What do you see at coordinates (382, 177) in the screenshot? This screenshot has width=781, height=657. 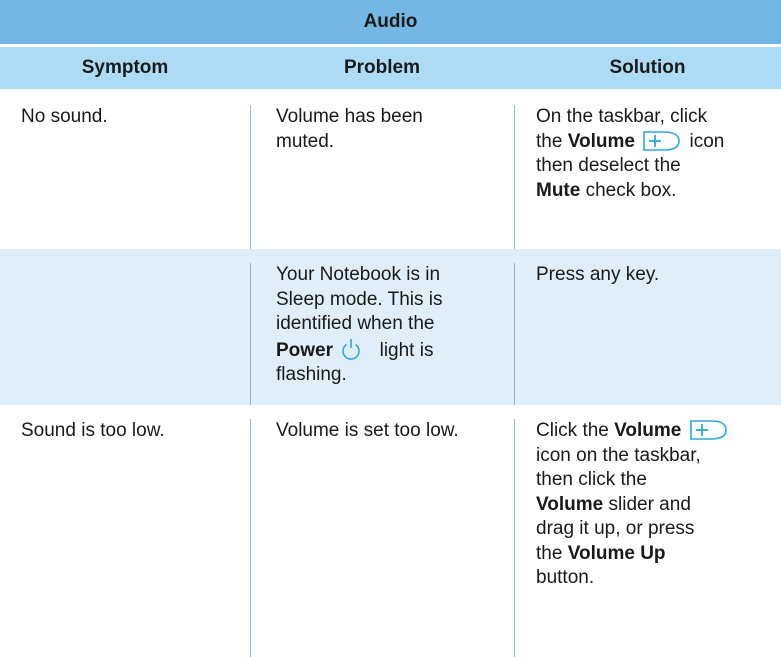 I see `problem-cell: Volume has been muted.` at bounding box center [382, 177].